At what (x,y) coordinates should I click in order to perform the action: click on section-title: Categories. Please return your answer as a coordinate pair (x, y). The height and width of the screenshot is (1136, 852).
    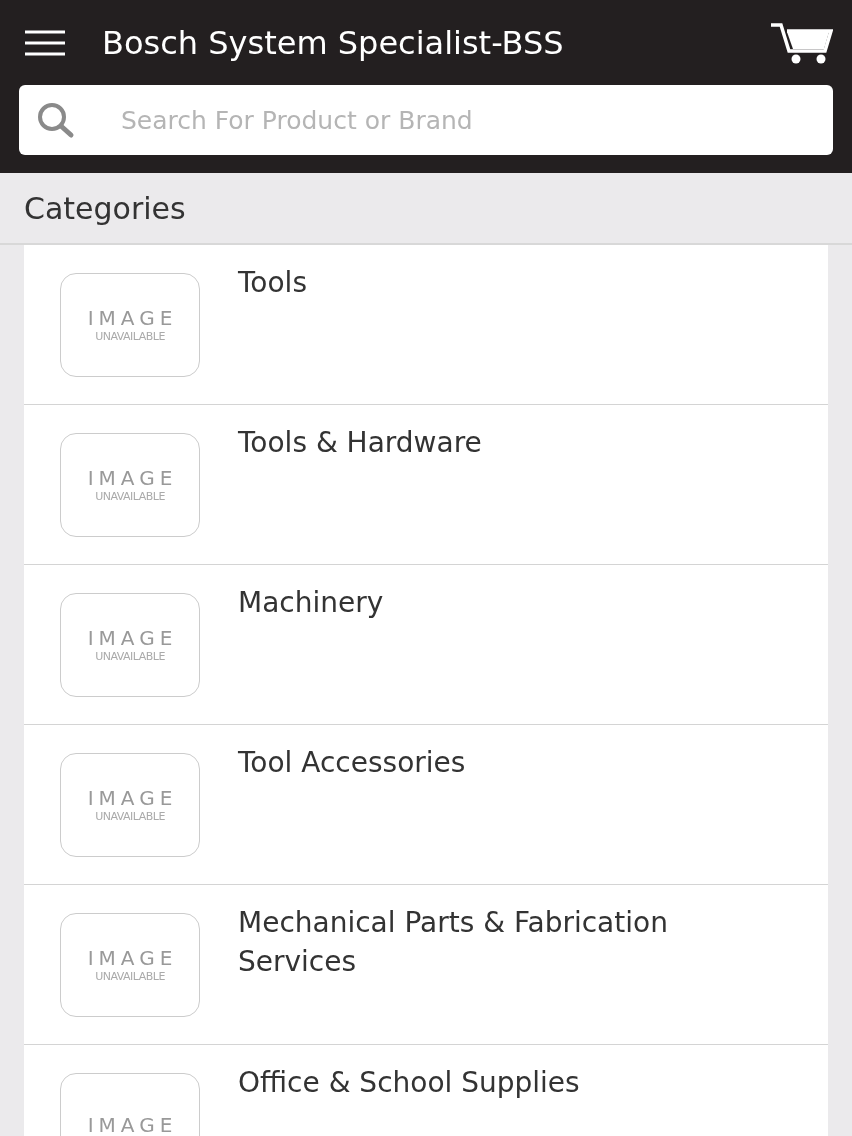
    Looking at the image, I should click on (105, 208).